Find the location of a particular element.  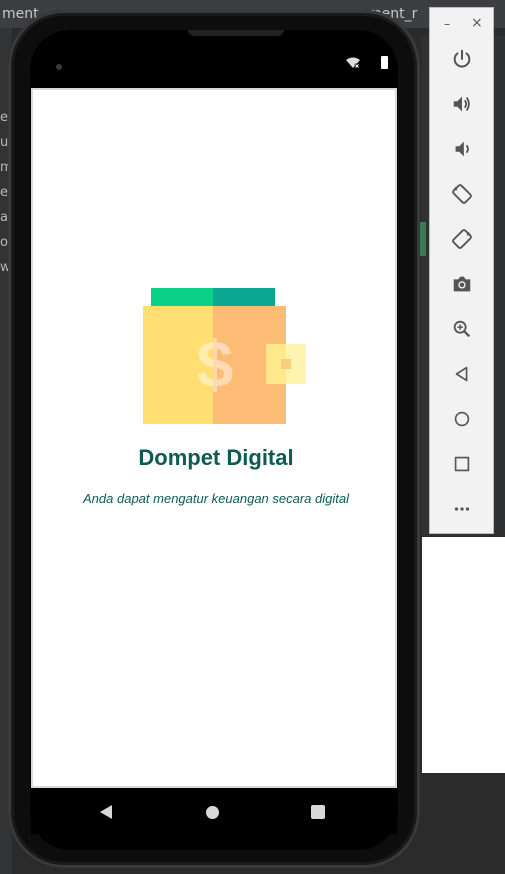

screenshot-button is located at coordinates (462, 284).